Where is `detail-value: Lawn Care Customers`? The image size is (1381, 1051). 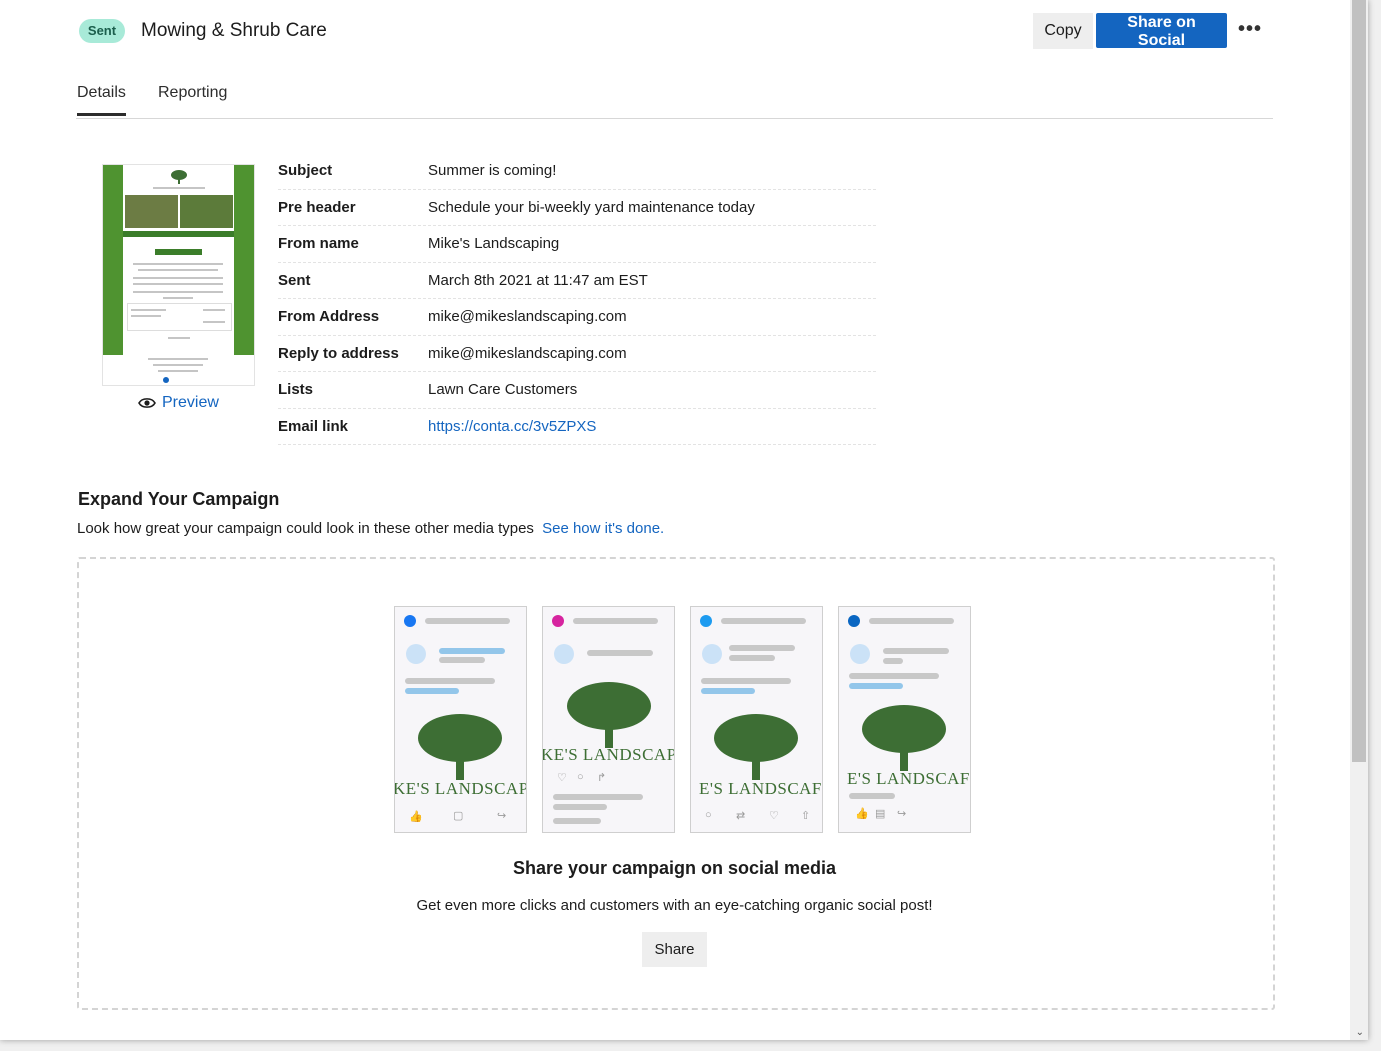 detail-value: Lawn Care Customers is located at coordinates (503, 389).